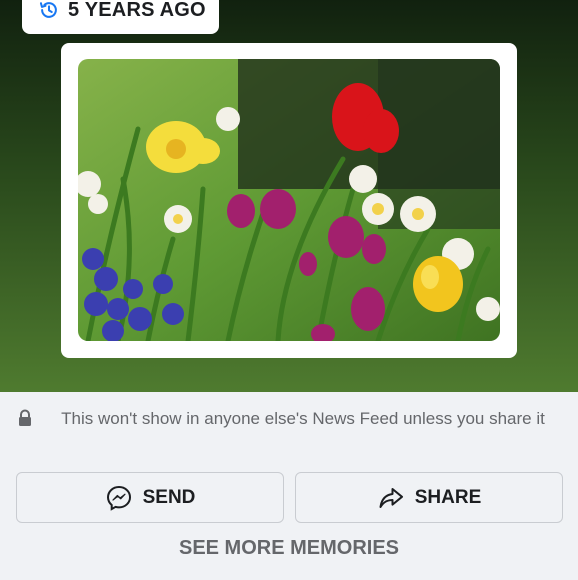  Describe the element at coordinates (137, 10) in the screenshot. I see `memory-badge-label: 5 YEARS AGO` at that location.